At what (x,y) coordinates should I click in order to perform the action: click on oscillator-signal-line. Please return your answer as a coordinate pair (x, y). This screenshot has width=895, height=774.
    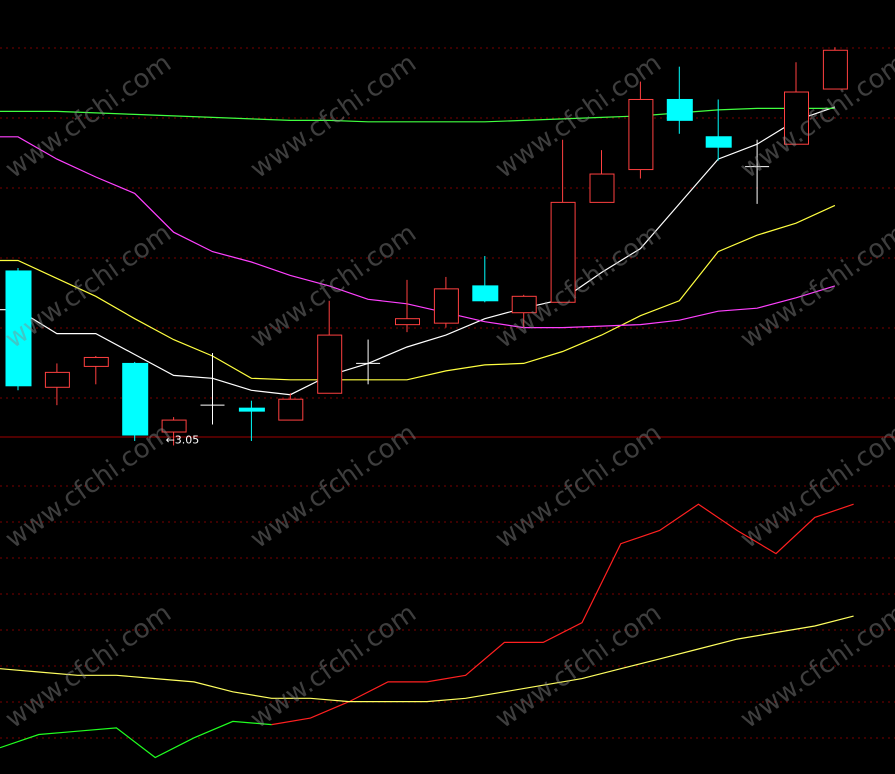
    Looking at the image, I should click on (427, 659).